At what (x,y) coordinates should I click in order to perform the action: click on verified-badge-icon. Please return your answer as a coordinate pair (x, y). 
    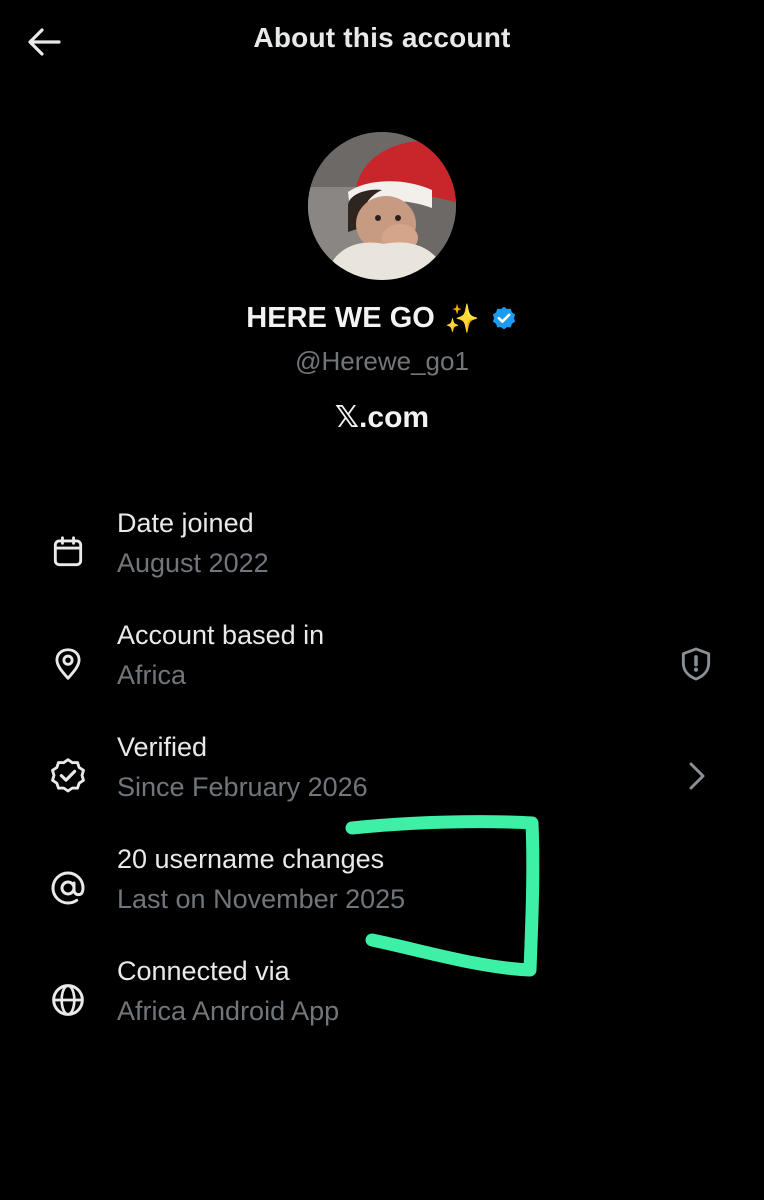
    Looking at the image, I should click on (504, 319).